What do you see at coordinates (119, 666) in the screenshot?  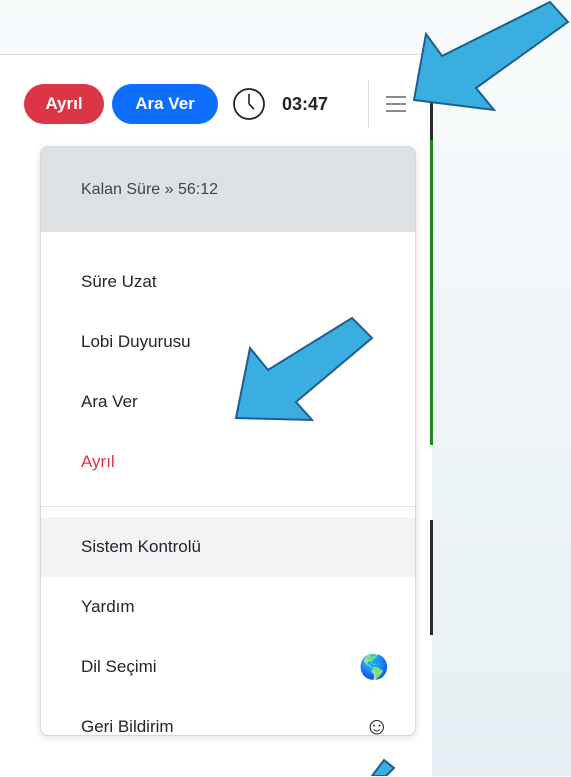 I see `menu-item-label: Dil Seçimi` at bounding box center [119, 666].